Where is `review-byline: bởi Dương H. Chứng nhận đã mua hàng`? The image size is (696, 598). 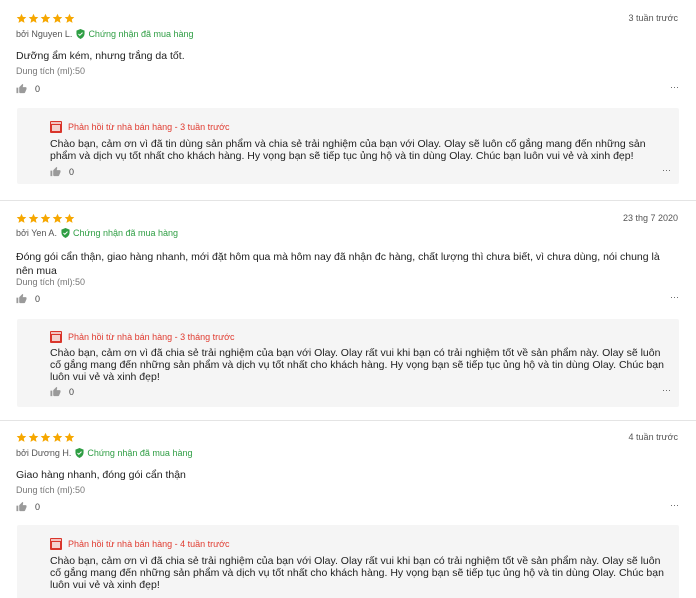
review-byline: bởi Dương H. Chứng nhận đã mua hàng is located at coordinates (104, 453).